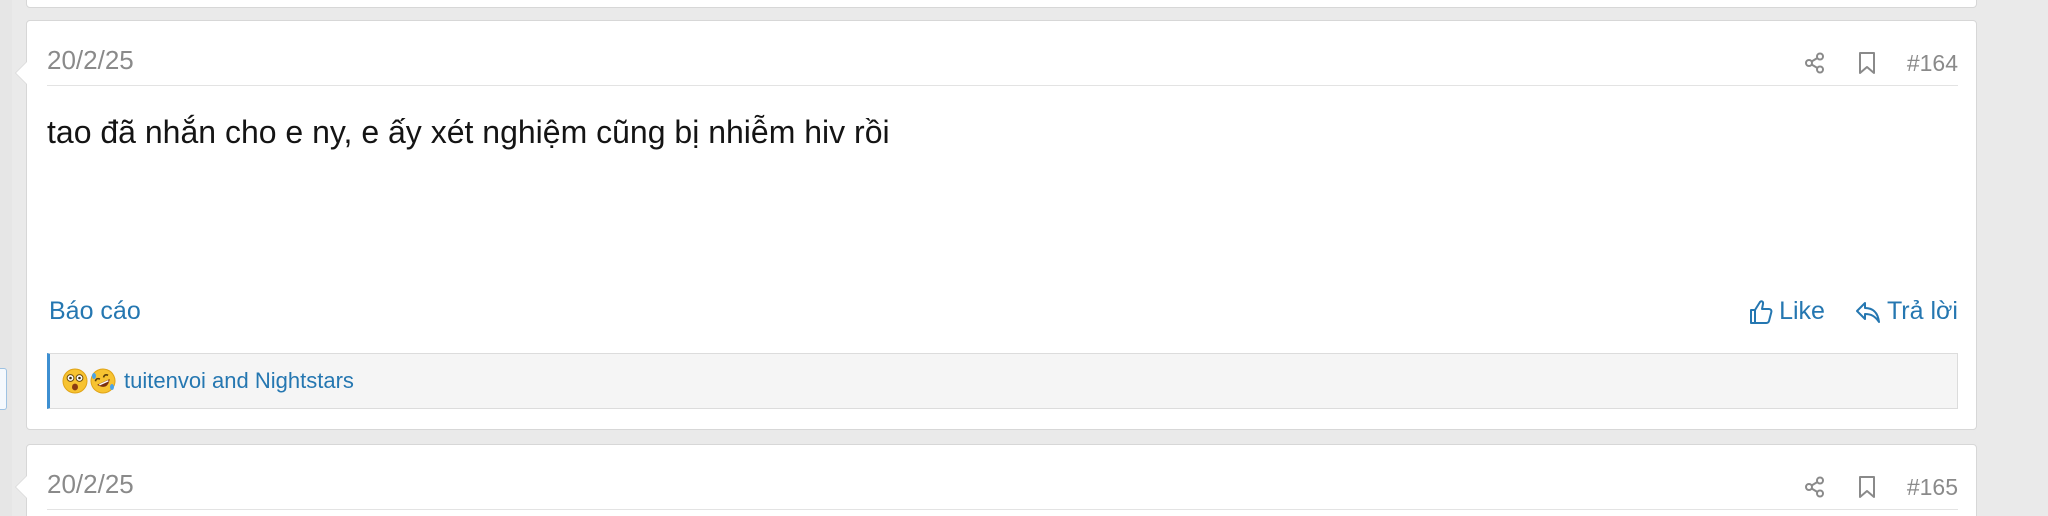  Describe the element at coordinates (75, 381) in the screenshot. I see `astonished-face-icon` at that location.